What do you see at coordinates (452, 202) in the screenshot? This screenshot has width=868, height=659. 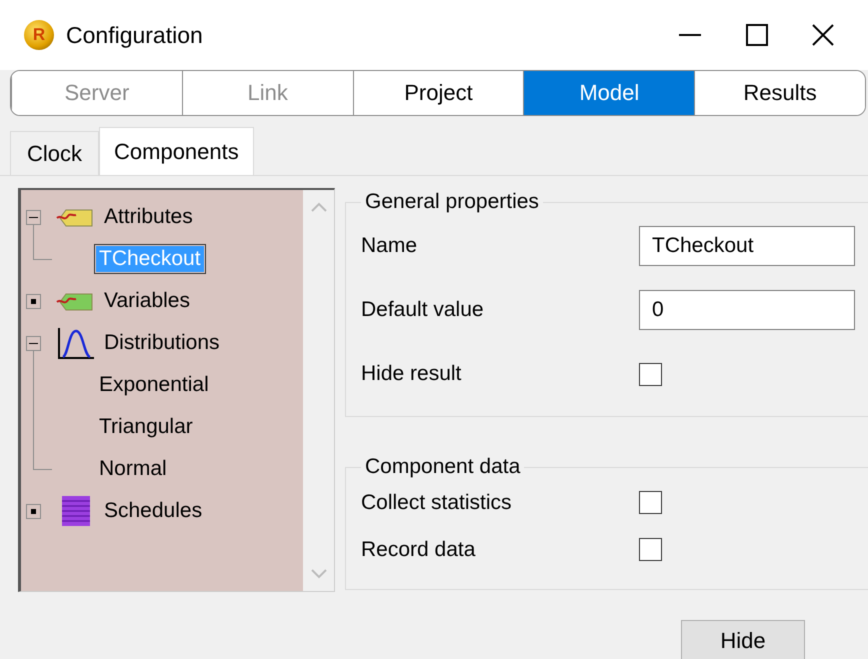 I see `group-title: General properties` at bounding box center [452, 202].